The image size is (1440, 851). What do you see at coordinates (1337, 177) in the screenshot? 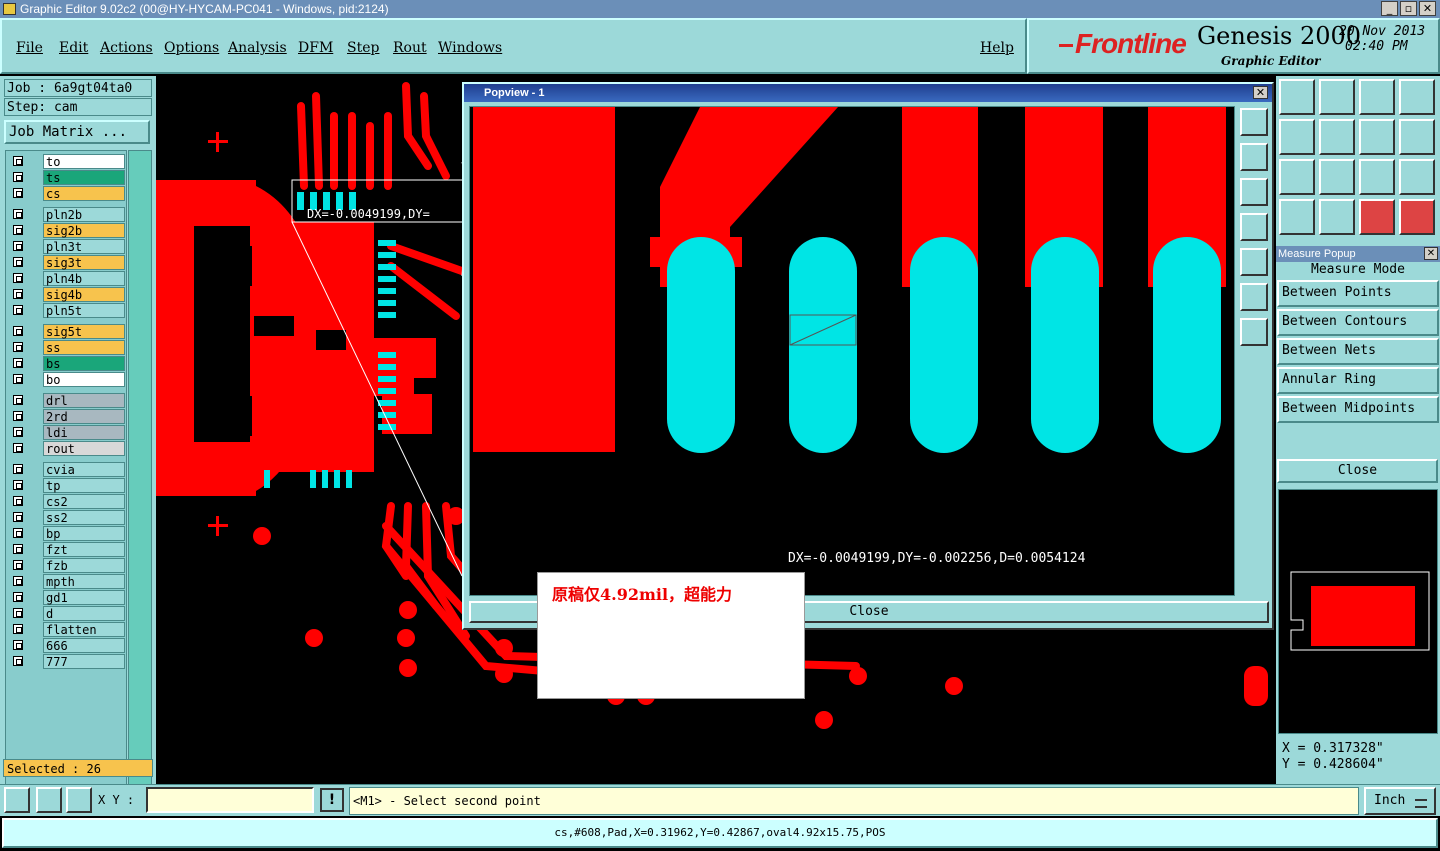
I see `tool-zoom-out-icon` at bounding box center [1337, 177].